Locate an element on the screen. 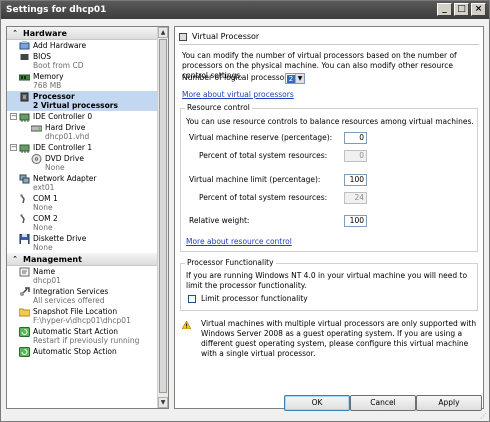  tree-item-memory: Memory 768 MB is located at coordinates (82, 81).